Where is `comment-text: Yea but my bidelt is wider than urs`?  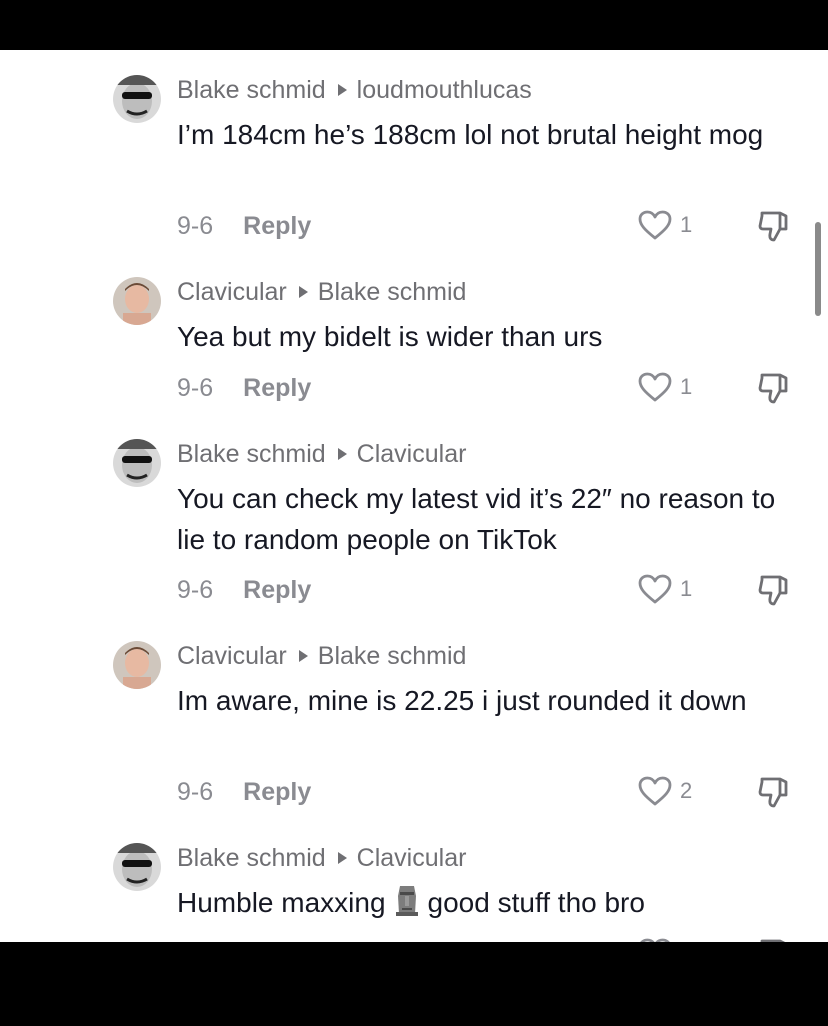
comment-text: Yea but my bidelt is wider than urs is located at coordinates (390, 336).